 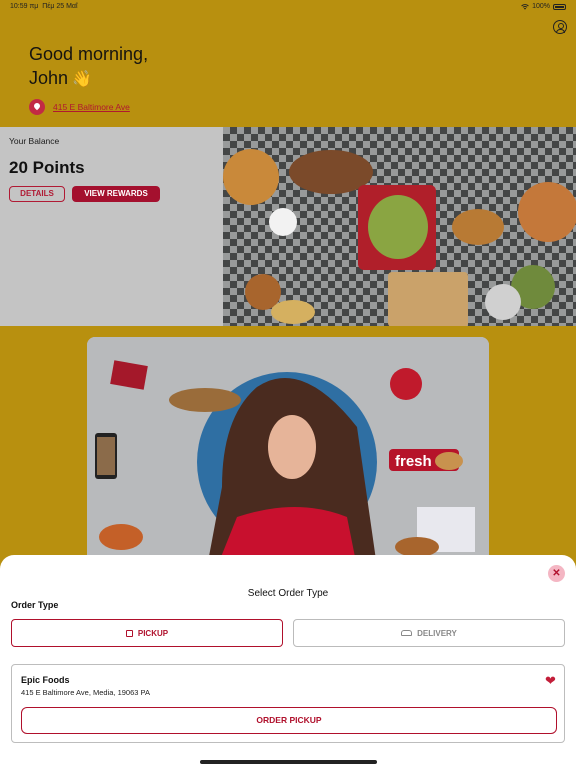 I want to click on greeting: Good morning, John 👋, so click(x=88, y=67).